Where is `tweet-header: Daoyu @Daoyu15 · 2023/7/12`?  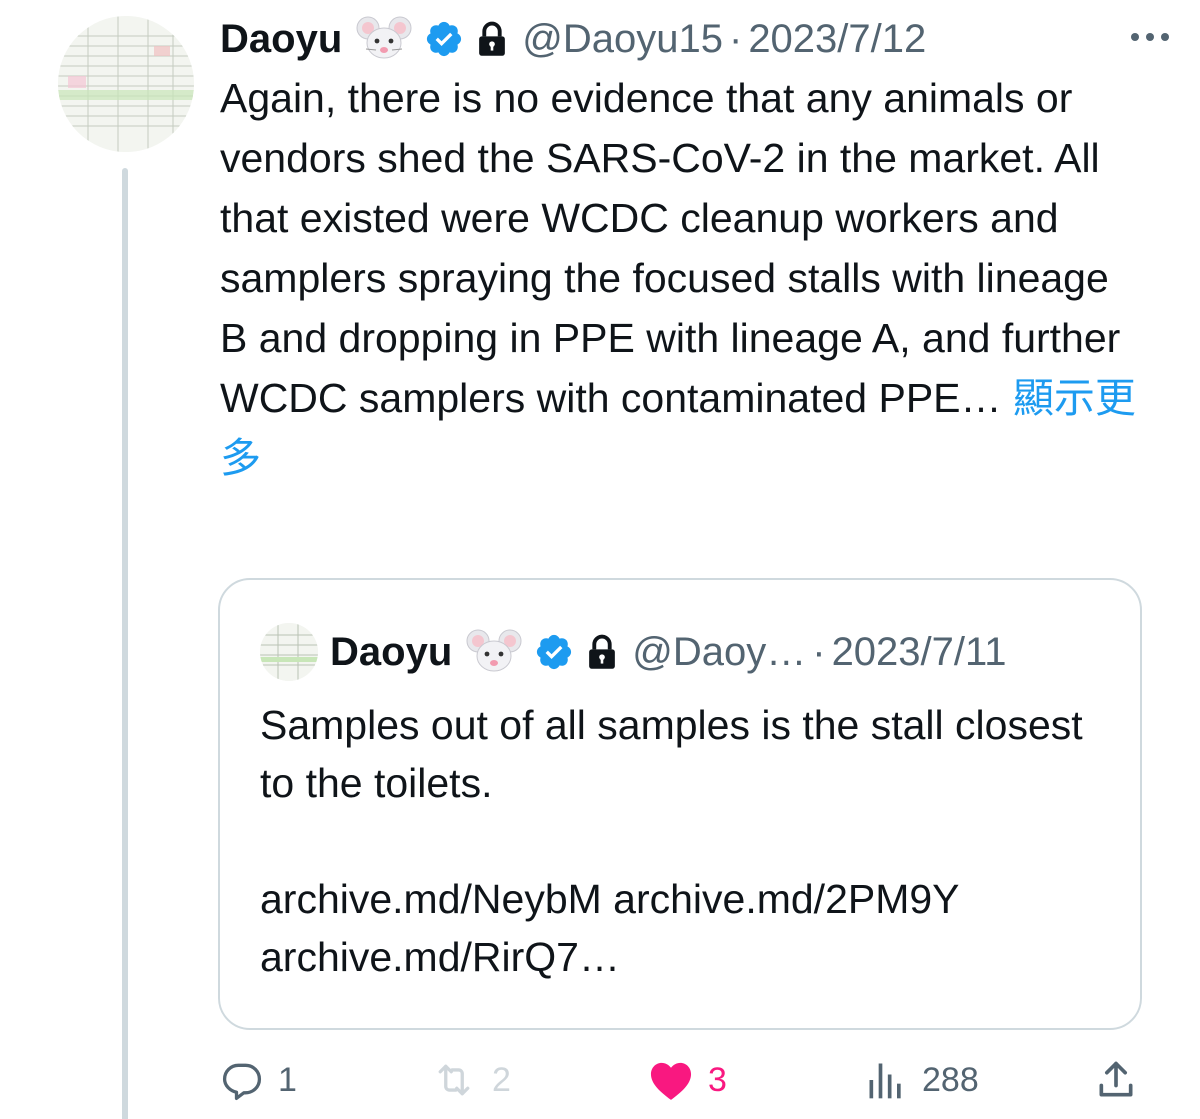 tweet-header: Daoyu @Daoyu15 · 2023/7/12 is located at coordinates (680, 39).